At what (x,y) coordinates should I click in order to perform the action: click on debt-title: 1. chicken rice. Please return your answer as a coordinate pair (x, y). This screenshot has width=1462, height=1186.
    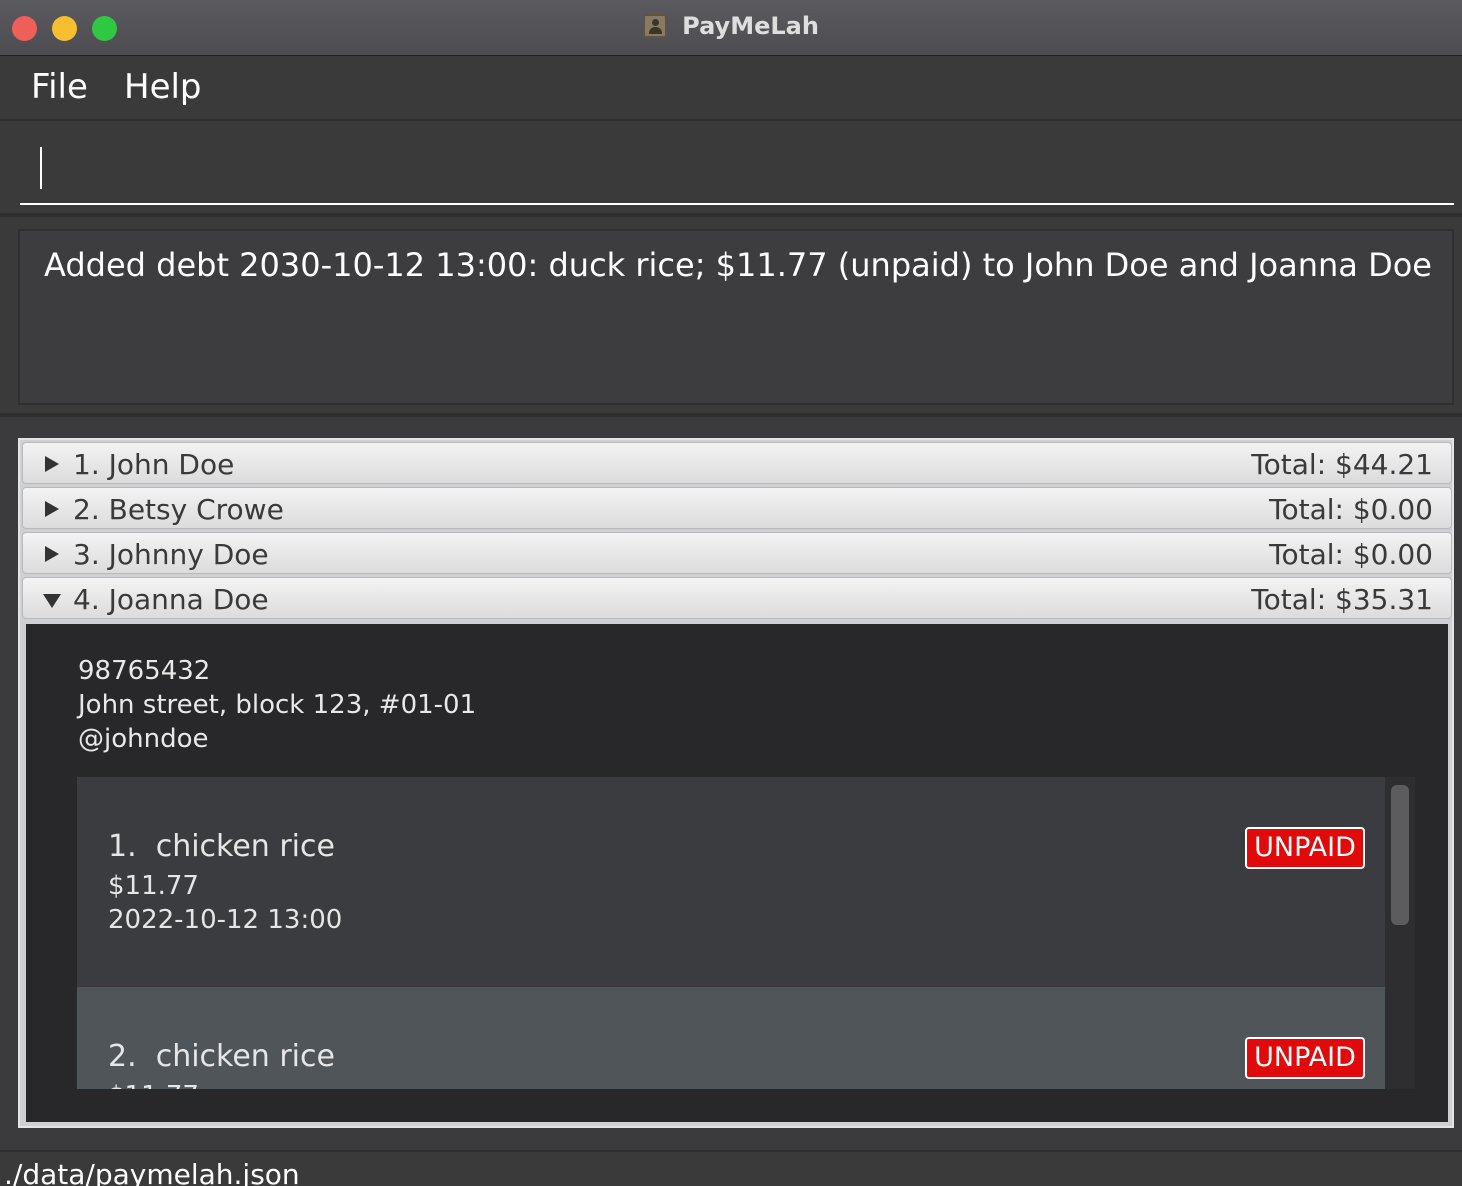
    Looking at the image, I should click on (221, 846).